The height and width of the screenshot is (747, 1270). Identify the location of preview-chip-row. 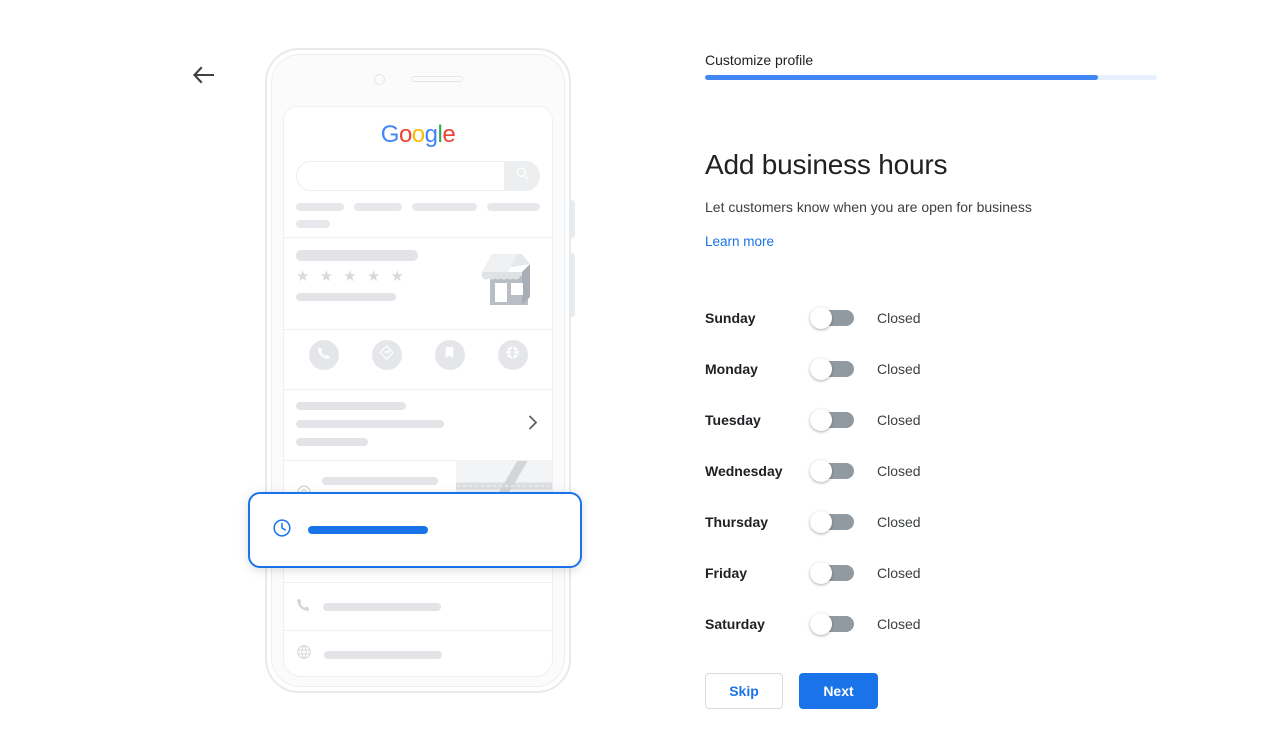
(418, 207).